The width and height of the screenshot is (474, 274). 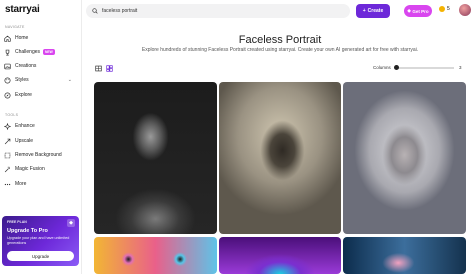 I want to click on masonry-icon, so click(x=109, y=68).